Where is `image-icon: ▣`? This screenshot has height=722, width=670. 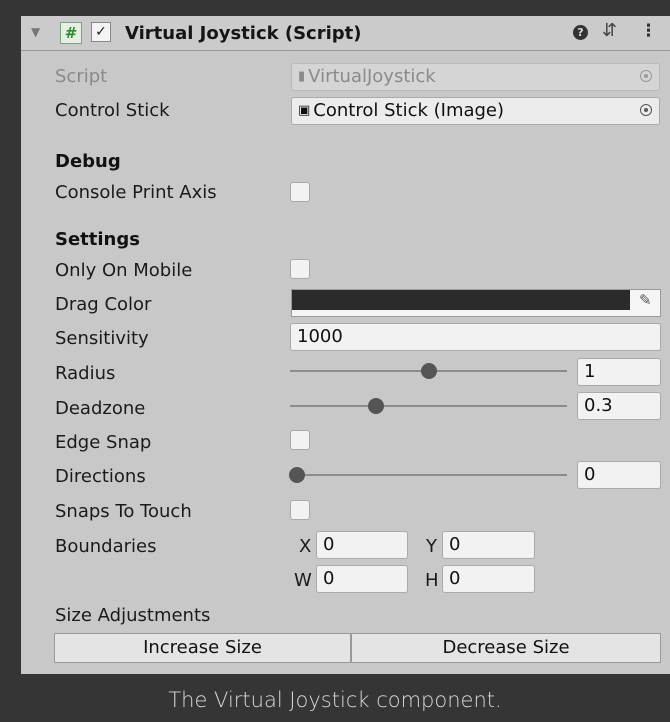 image-icon: ▣ is located at coordinates (304, 110).